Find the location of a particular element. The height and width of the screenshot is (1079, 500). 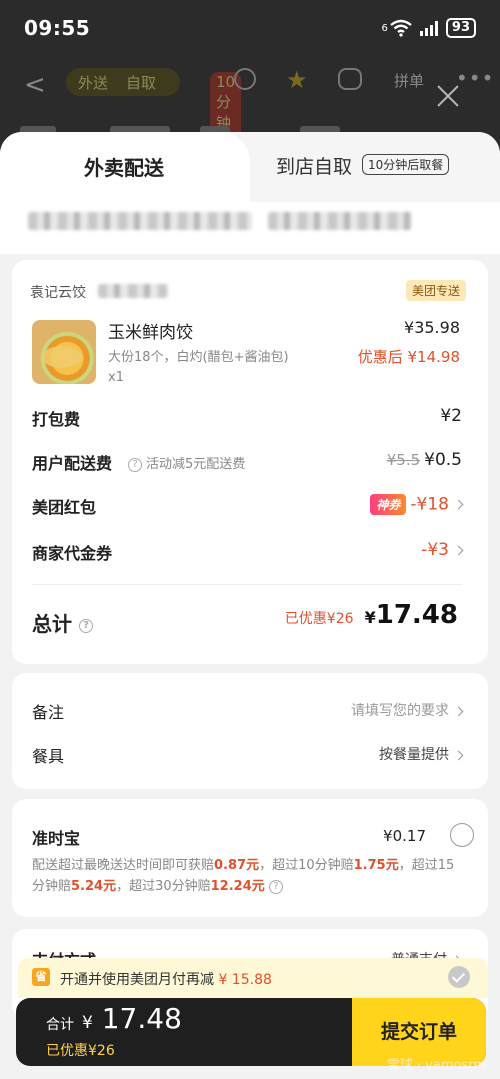

tableware-label: 餐具 is located at coordinates (48, 756).